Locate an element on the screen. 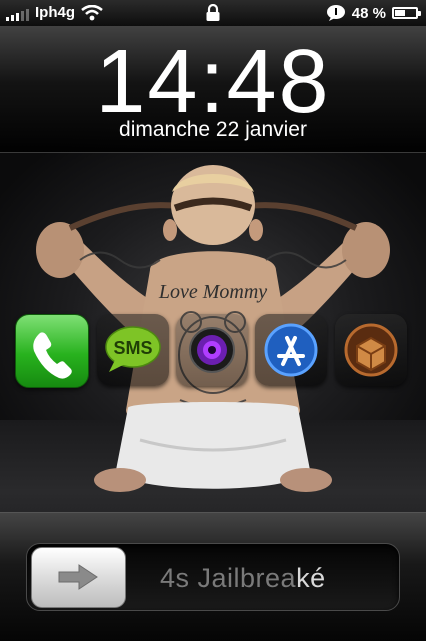 Image resolution: width=426 pixels, height=641 pixels. arrow-right-icon is located at coordinates (78, 577).